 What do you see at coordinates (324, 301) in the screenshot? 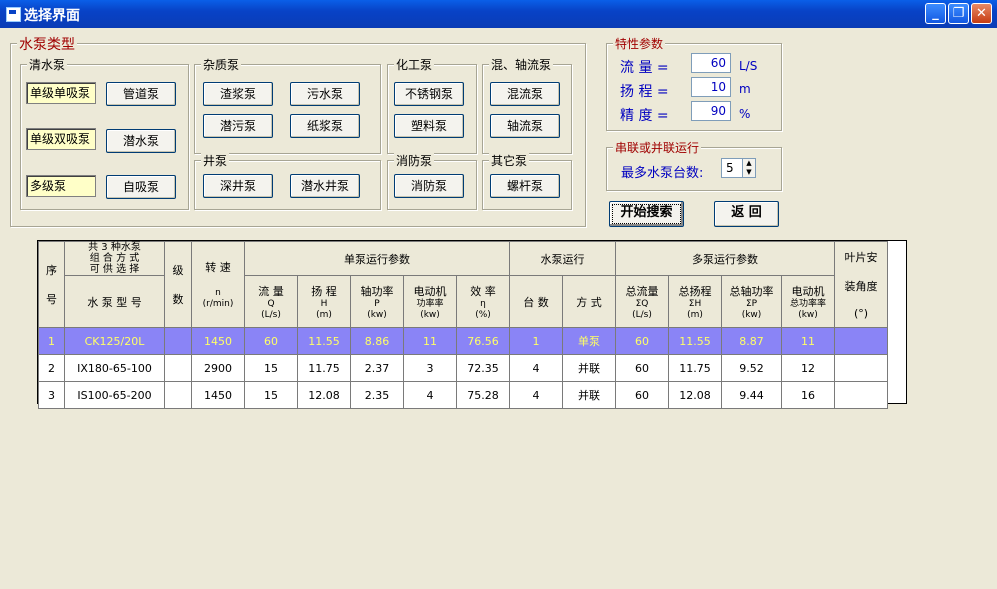
I see `header-head: 扬 程 H (m)` at bounding box center [324, 301].